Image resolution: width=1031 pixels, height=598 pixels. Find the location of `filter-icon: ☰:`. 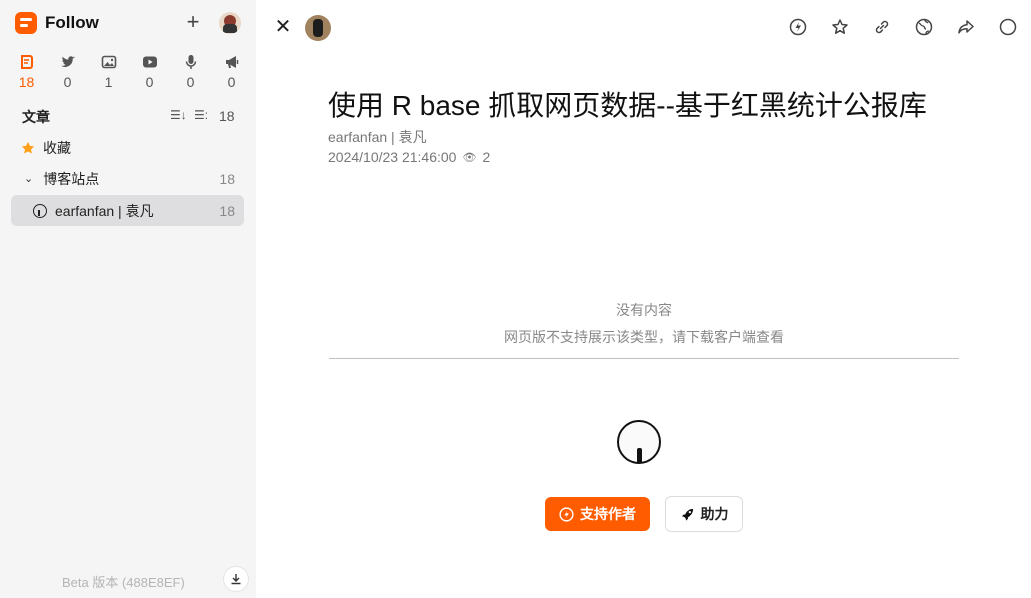

filter-icon: ☰: is located at coordinates (201, 115).